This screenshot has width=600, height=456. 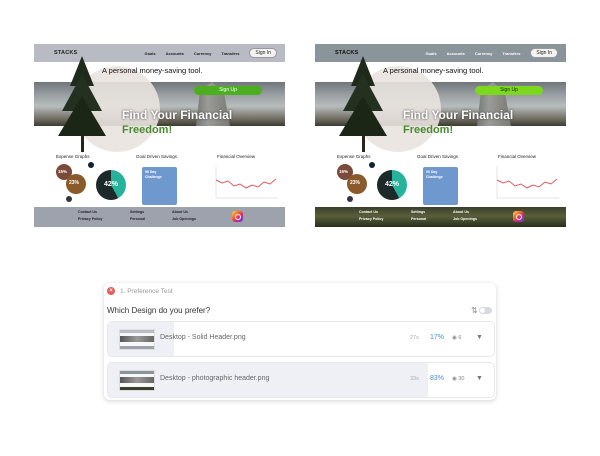 What do you see at coordinates (460, 338) in the screenshot?
I see `user-count-value: 6` at bounding box center [460, 338].